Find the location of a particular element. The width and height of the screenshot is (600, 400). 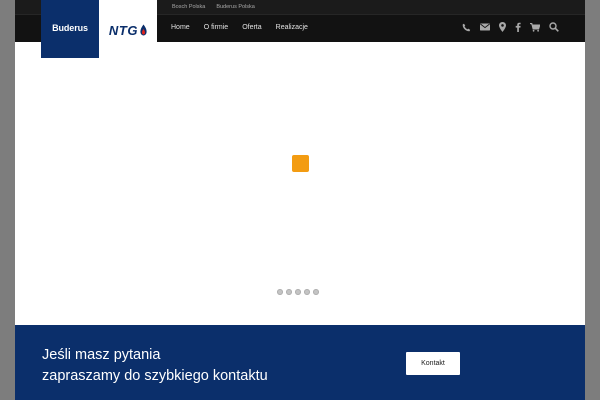

facebook-icon is located at coordinates (518, 27).